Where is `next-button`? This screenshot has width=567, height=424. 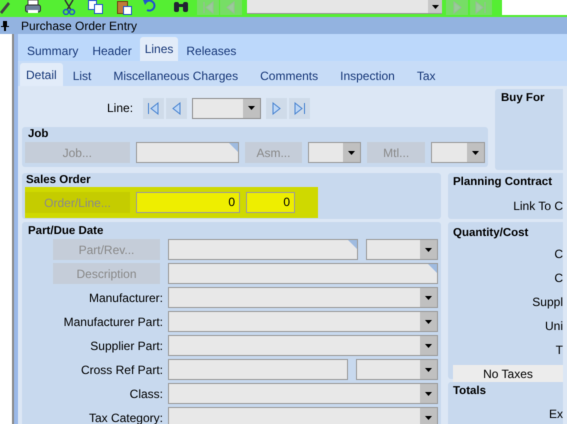 next-button is located at coordinates (277, 108).